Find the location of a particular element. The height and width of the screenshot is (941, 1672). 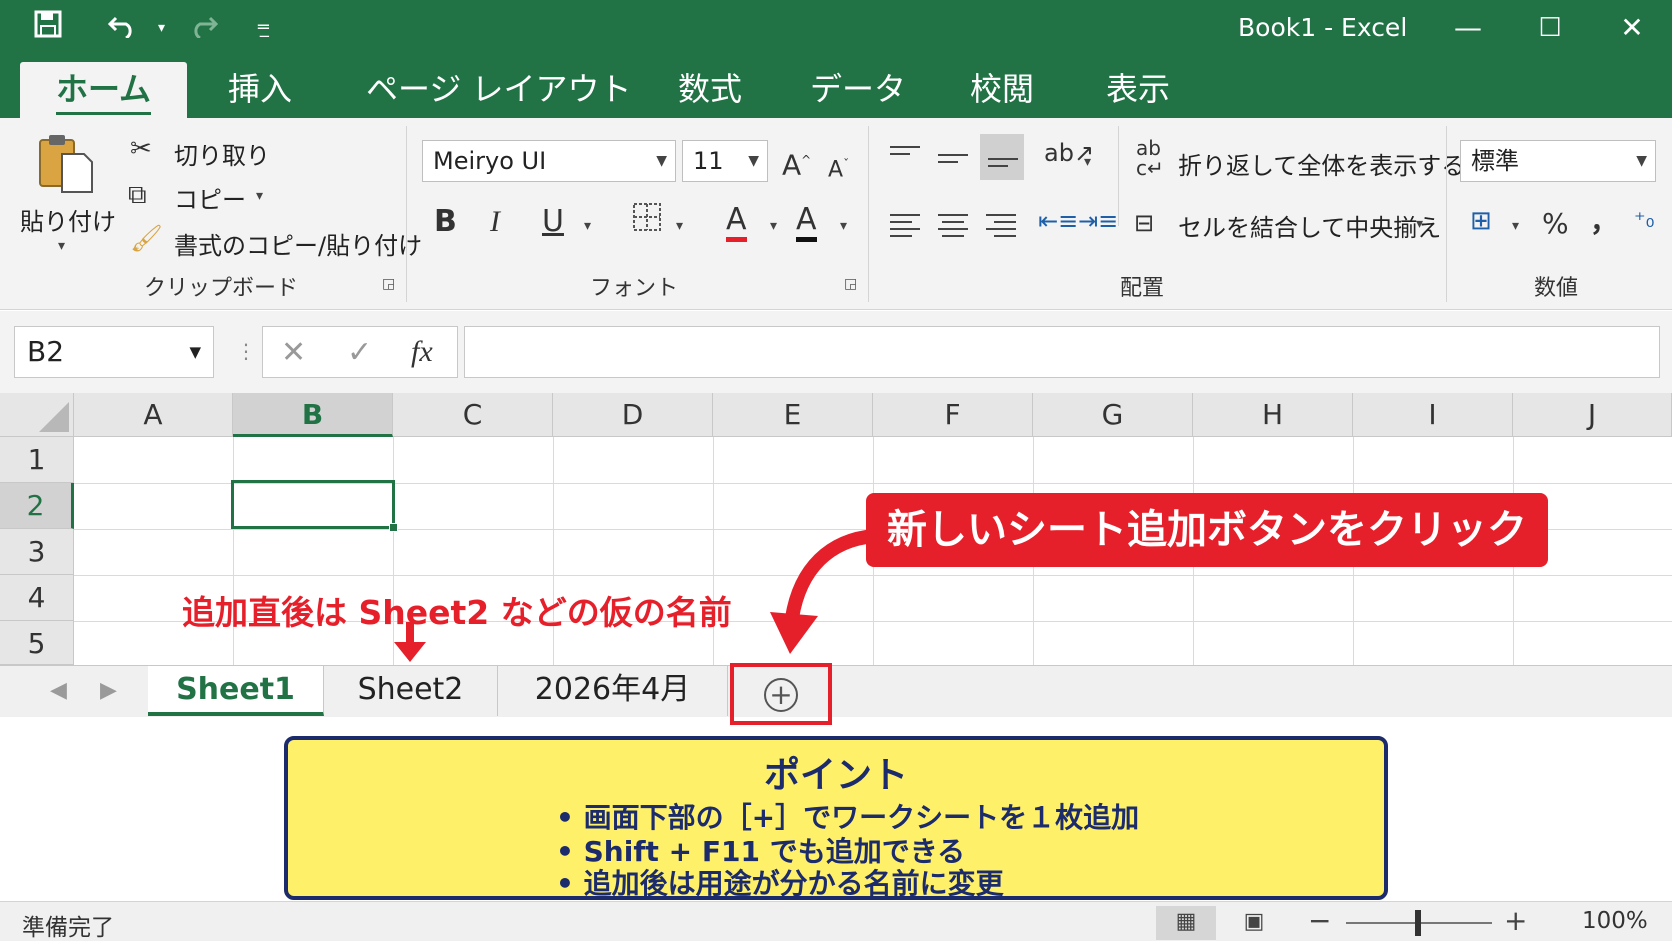

borders-icon is located at coordinates (647, 220).